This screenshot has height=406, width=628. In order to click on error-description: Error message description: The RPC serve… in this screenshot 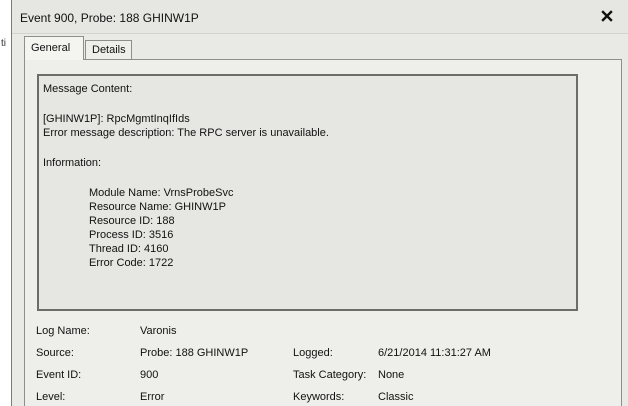, I will do `click(186, 133)`.